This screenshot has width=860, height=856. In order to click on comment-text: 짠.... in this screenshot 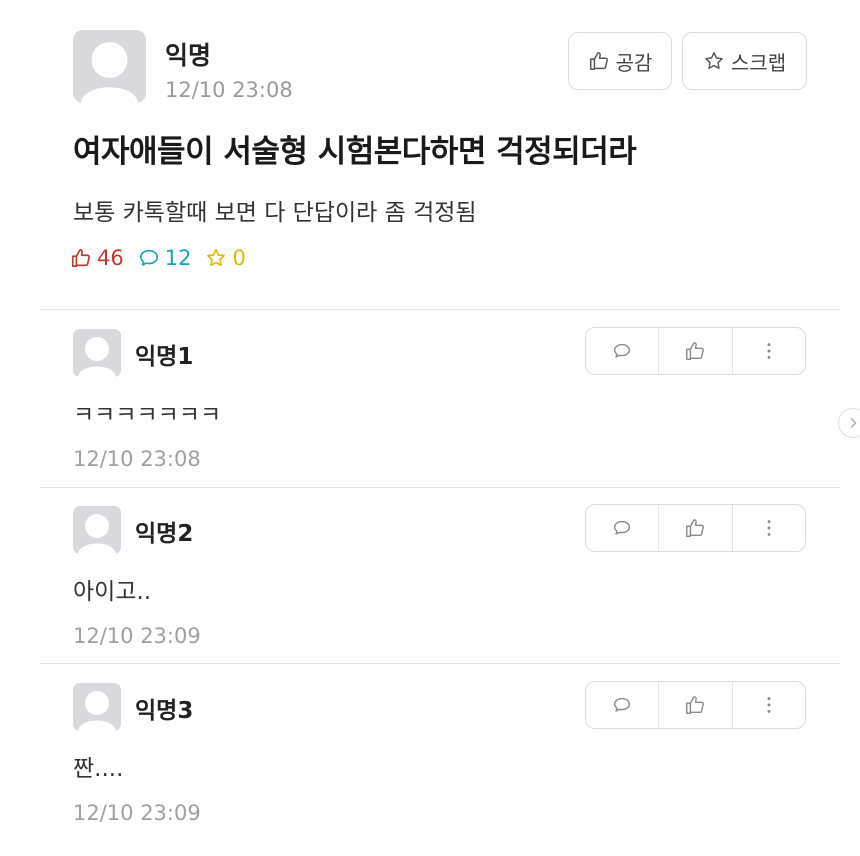, I will do `click(98, 769)`.